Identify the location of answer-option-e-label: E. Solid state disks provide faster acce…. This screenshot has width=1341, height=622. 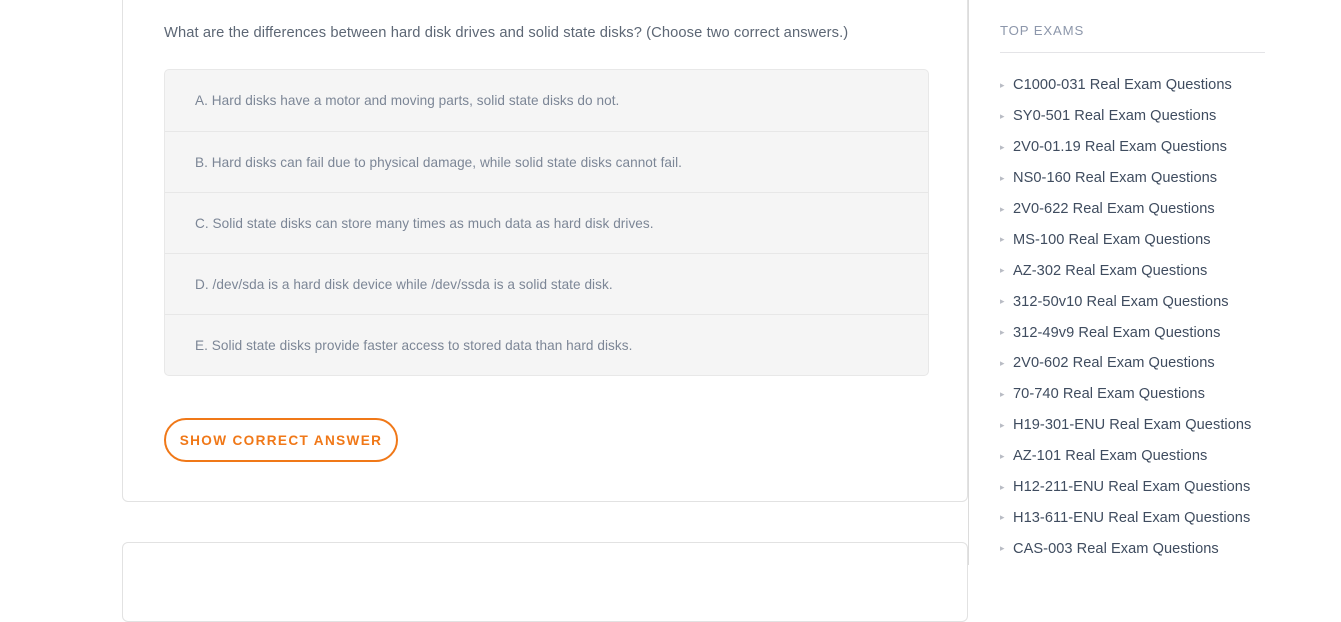
(414, 345).